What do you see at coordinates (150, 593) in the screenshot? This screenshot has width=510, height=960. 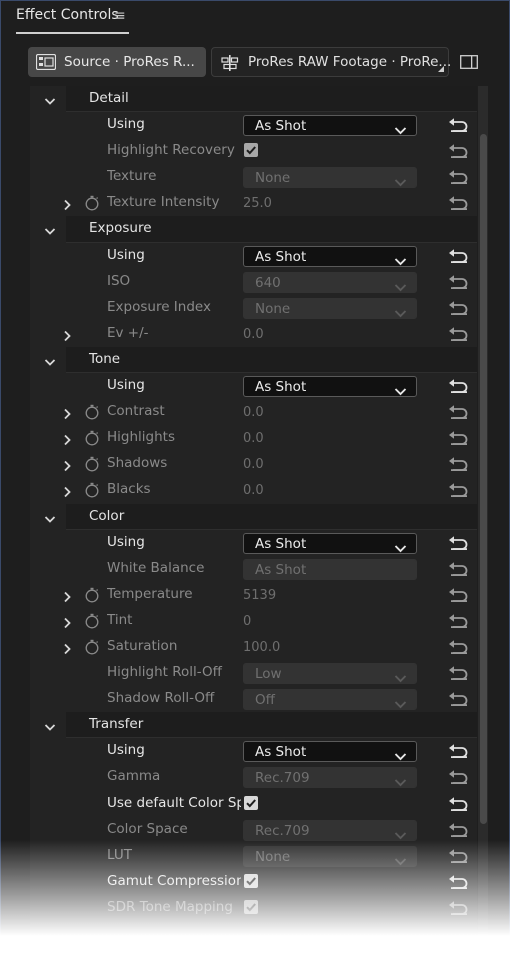 I see `property-label: Temperature` at bounding box center [150, 593].